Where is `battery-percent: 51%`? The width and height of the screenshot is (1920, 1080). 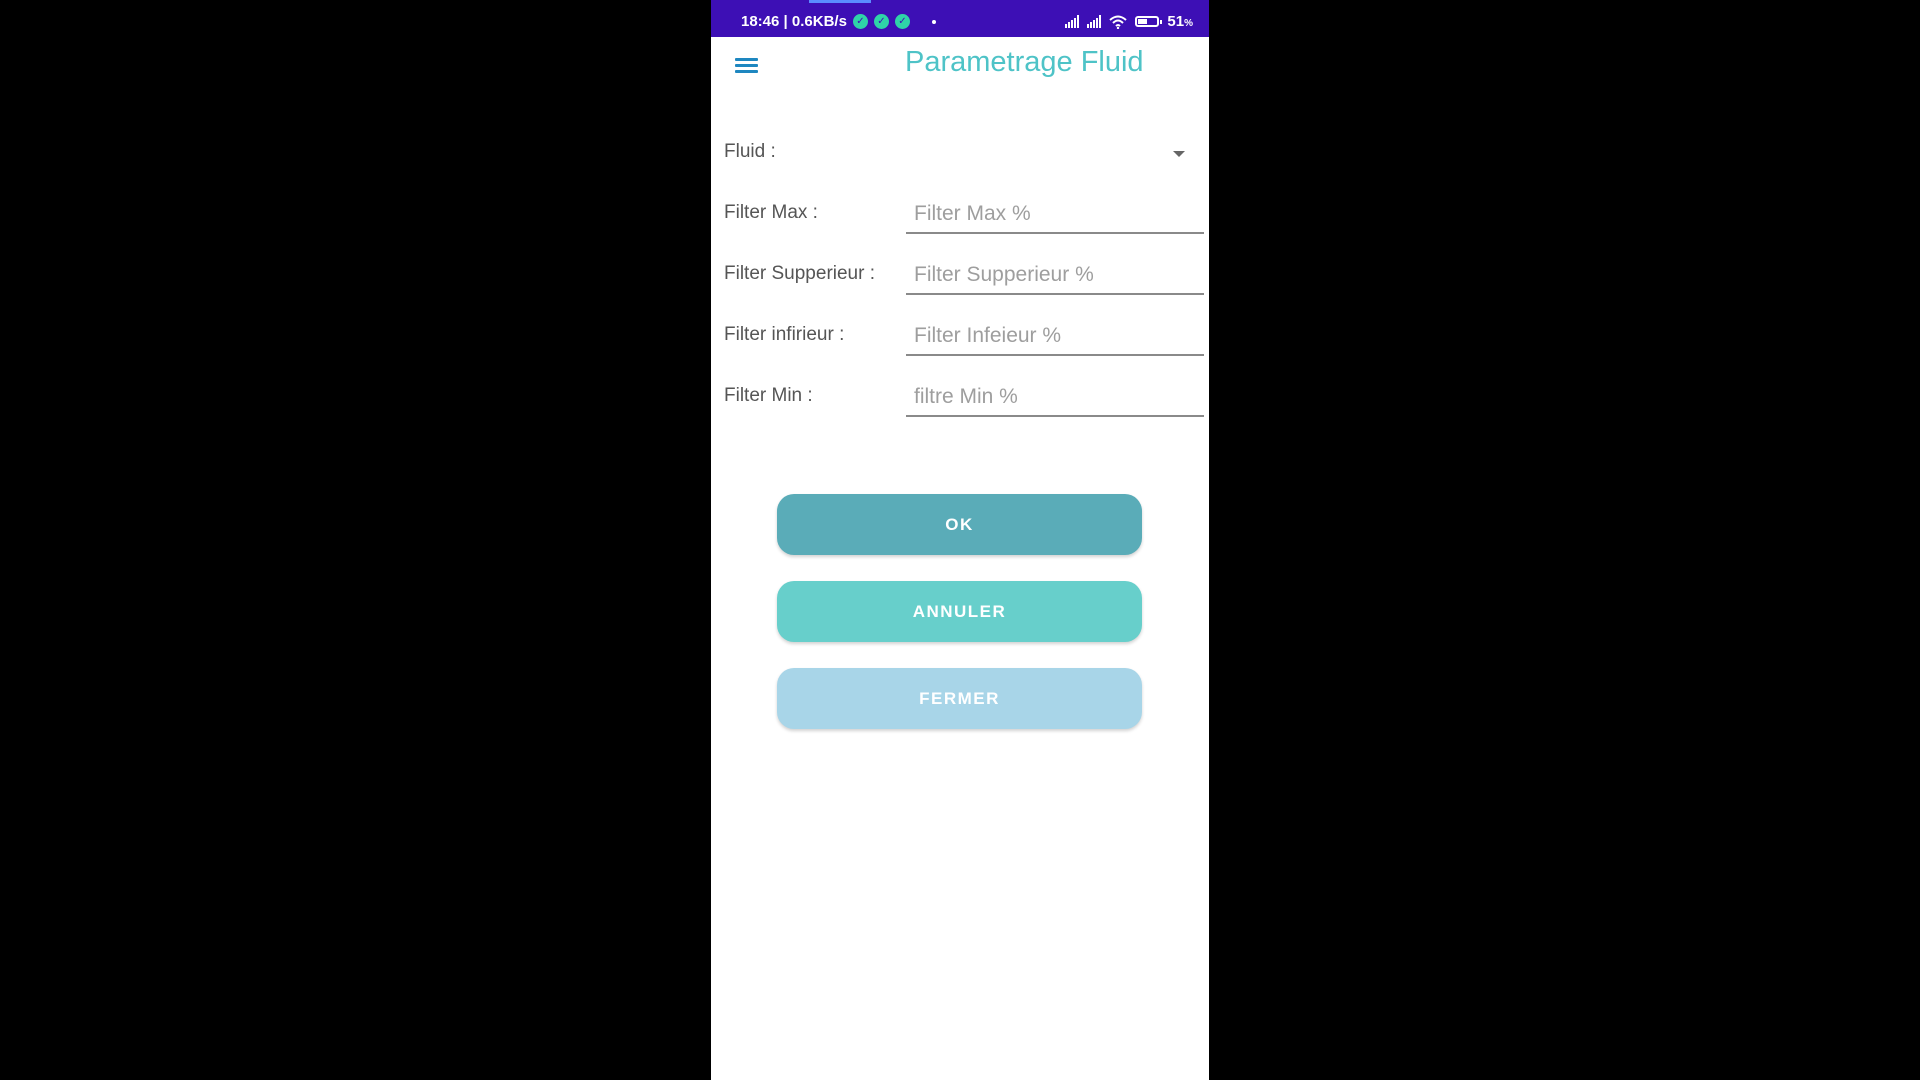
battery-percent: 51% is located at coordinates (1180, 21).